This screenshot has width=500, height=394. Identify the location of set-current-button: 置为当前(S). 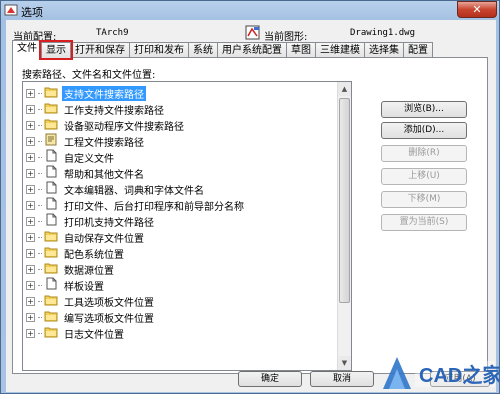
(424, 222).